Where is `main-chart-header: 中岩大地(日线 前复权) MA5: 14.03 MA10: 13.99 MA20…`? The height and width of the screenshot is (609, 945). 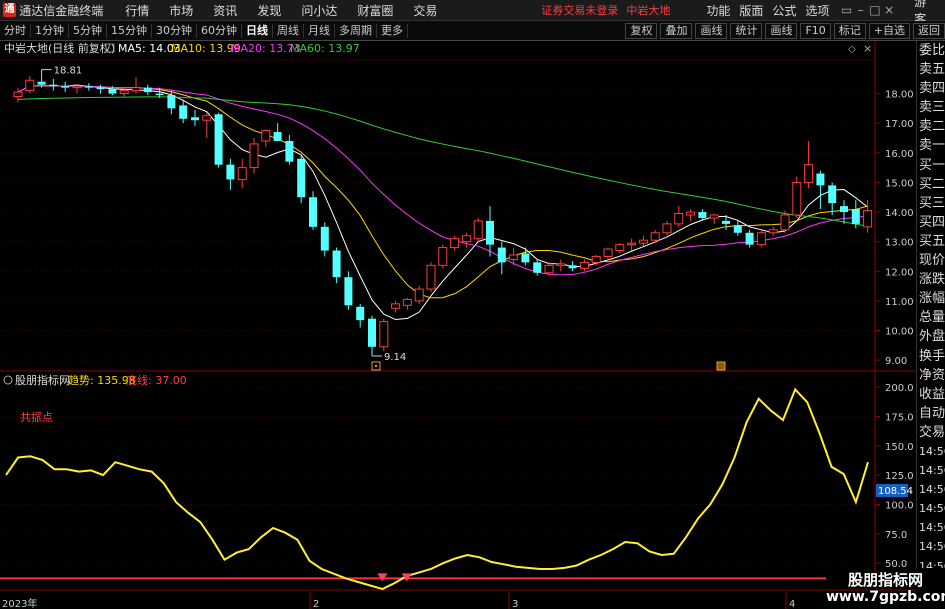 main-chart-header: 中岩大地(日线 前复权) MA5: 14.03 MA10: 13.99 MA20… is located at coordinates (438, 48).